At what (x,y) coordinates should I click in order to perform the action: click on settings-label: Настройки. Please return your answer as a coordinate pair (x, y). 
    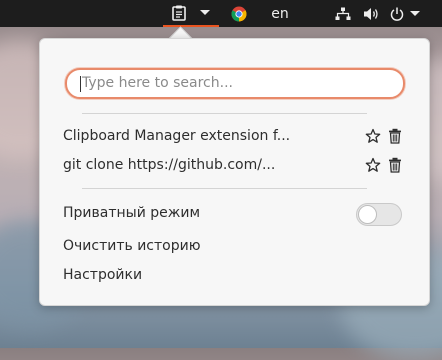
    Looking at the image, I should click on (103, 275).